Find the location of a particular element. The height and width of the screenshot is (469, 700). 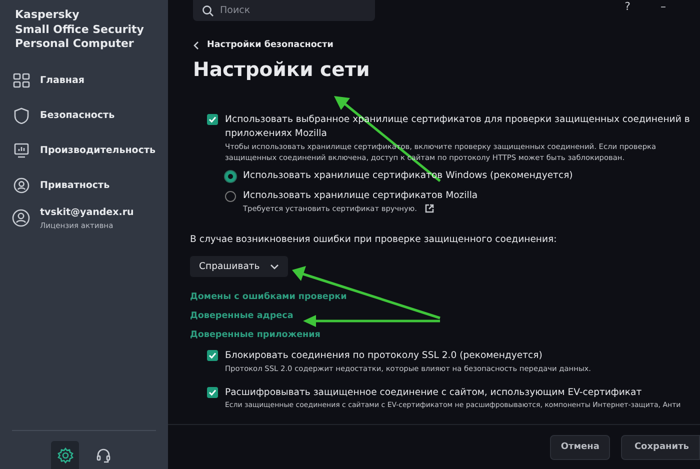

option-label: Блокировать соединения по протоколу SSL 2.0 (рекомендуется) is located at coordinates (384, 356).